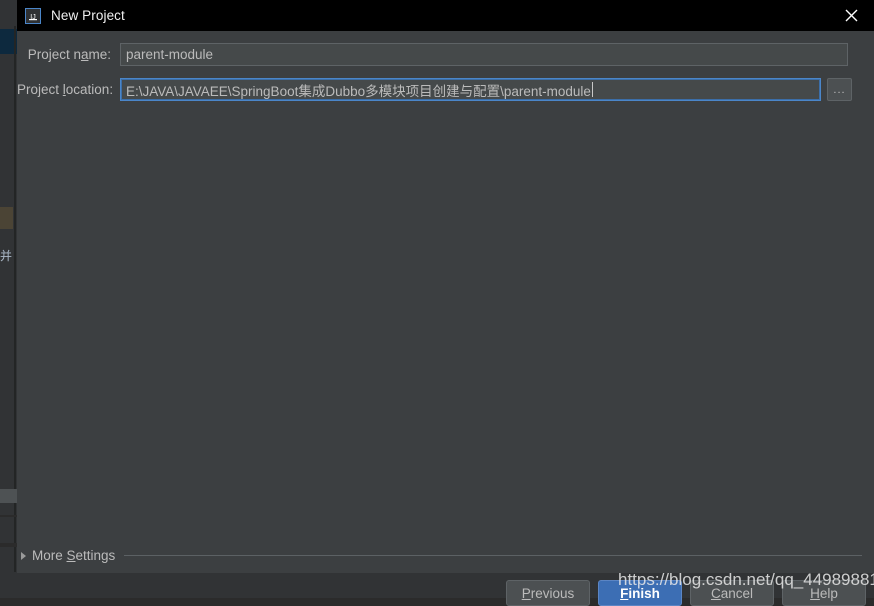  I want to click on project-location-label-text: Project, so click(40, 89).